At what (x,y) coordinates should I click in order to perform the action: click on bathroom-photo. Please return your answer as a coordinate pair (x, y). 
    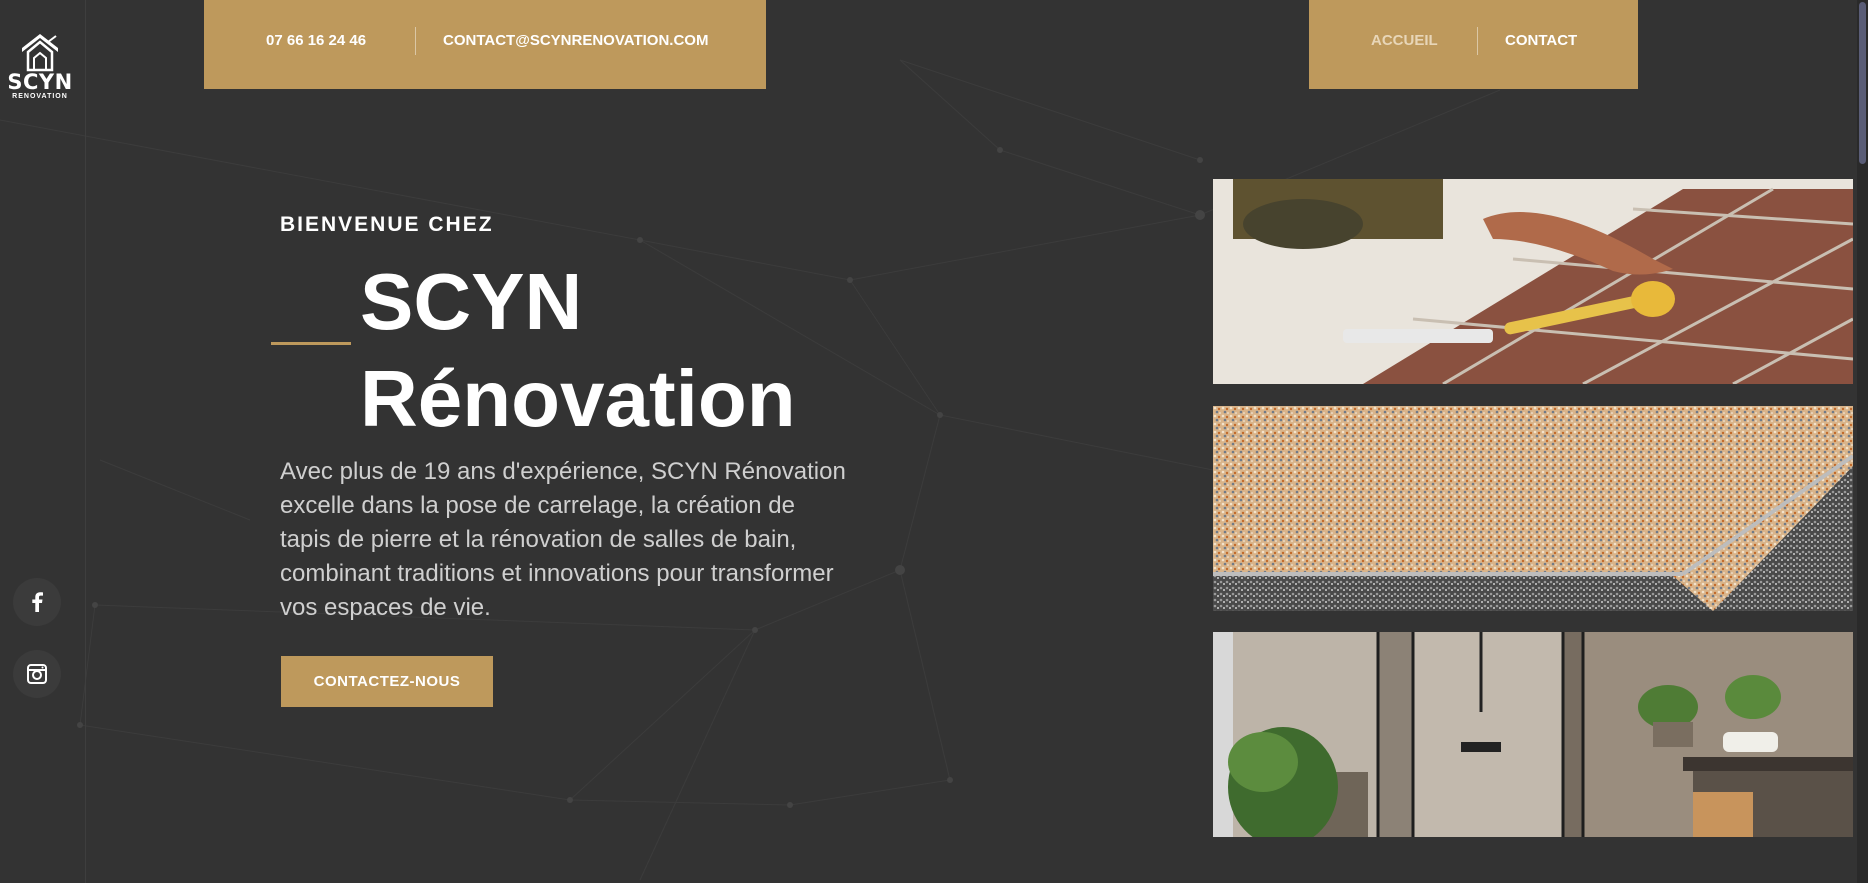
    Looking at the image, I should click on (1533, 734).